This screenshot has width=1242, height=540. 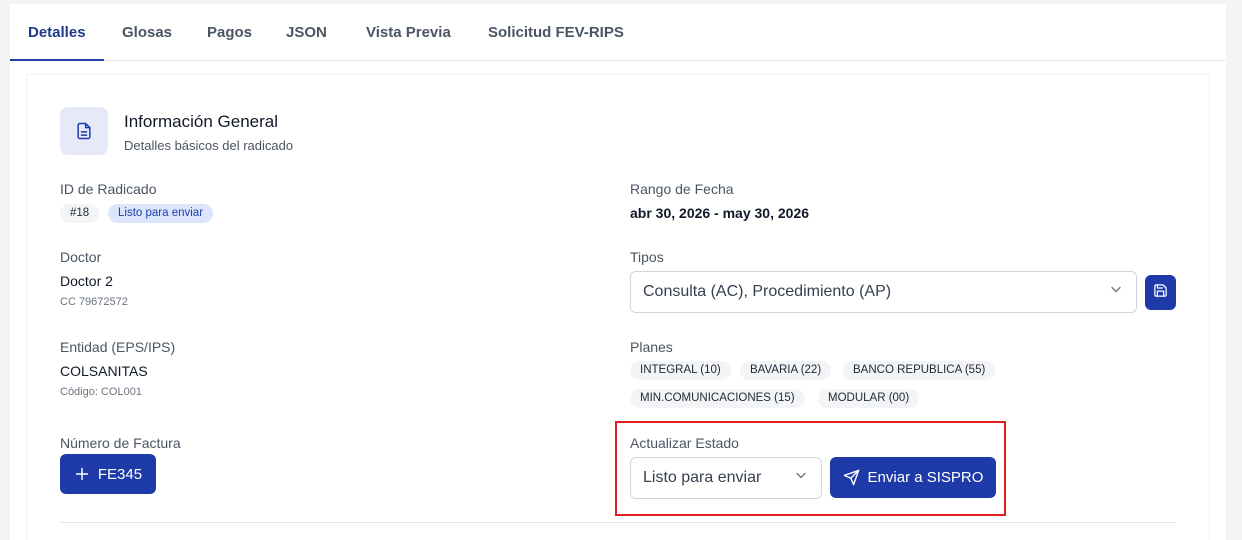 What do you see at coordinates (682, 189) in the screenshot?
I see `rango-label: Rango de Fecha` at bounding box center [682, 189].